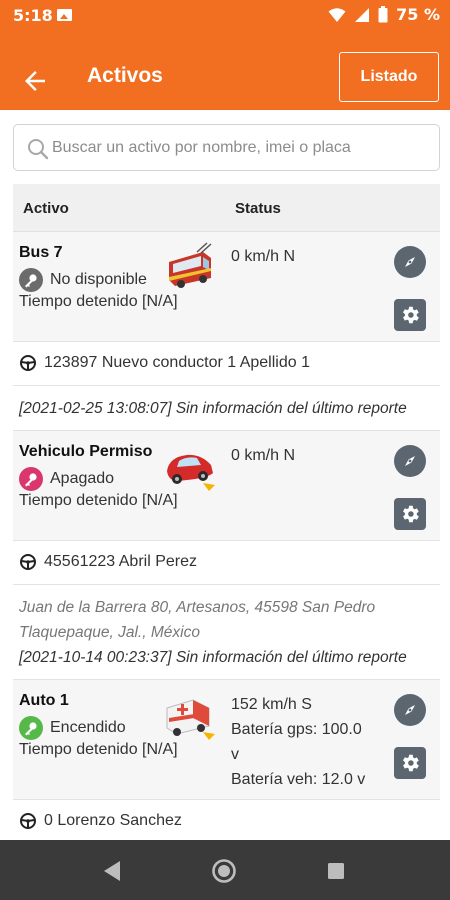  I want to click on listado-button: Listado, so click(389, 77).